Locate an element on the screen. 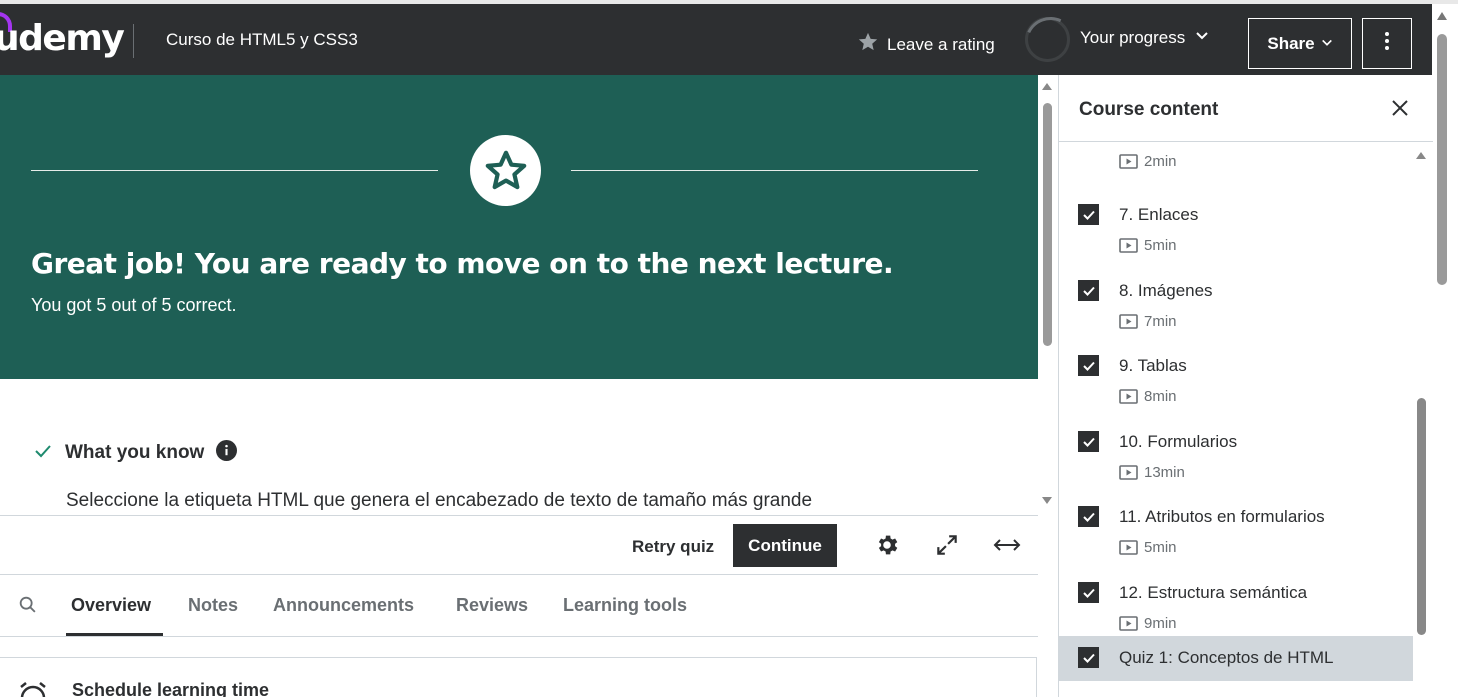 The height and width of the screenshot is (697, 1458). tab-reviews: Reviews is located at coordinates (492, 605).